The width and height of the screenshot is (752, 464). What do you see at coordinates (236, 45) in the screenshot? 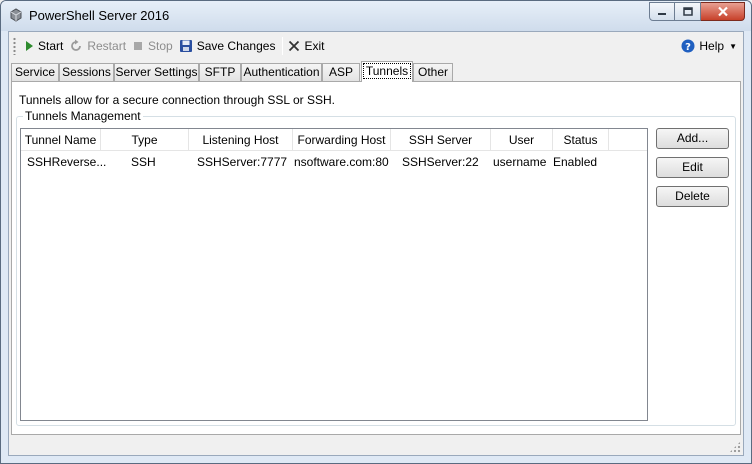
I see `save-changes-label: Save Changes` at bounding box center [236, 45].